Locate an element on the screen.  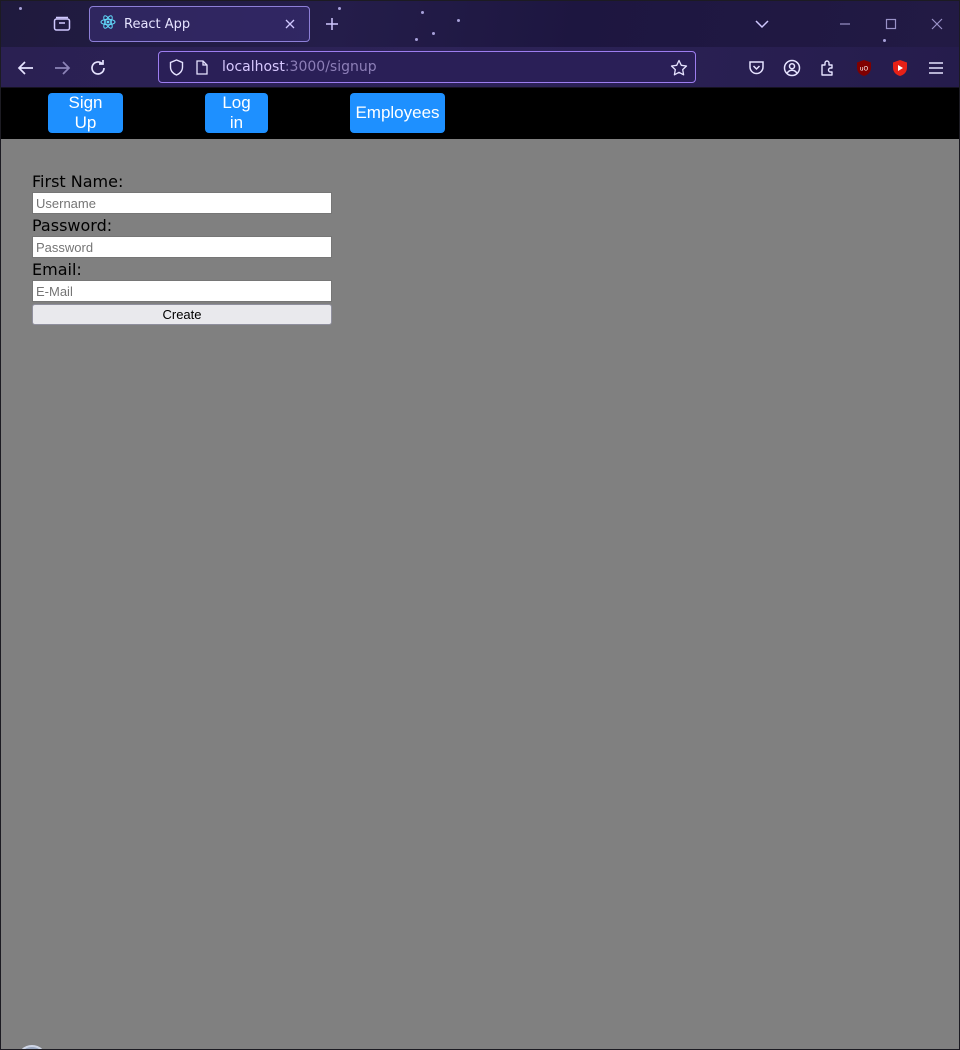
signup-form: First Name: Password: Email: Create is located at coordinates (182, 248).